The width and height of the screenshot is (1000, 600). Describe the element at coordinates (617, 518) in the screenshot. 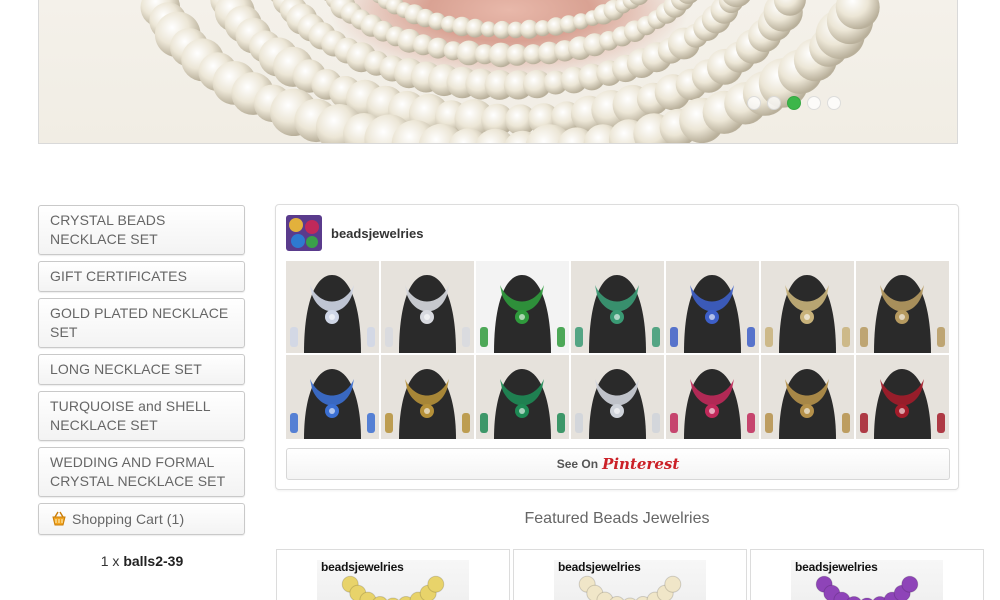

I see `featured-section-title: Featured Beads Jewelries` at that location.